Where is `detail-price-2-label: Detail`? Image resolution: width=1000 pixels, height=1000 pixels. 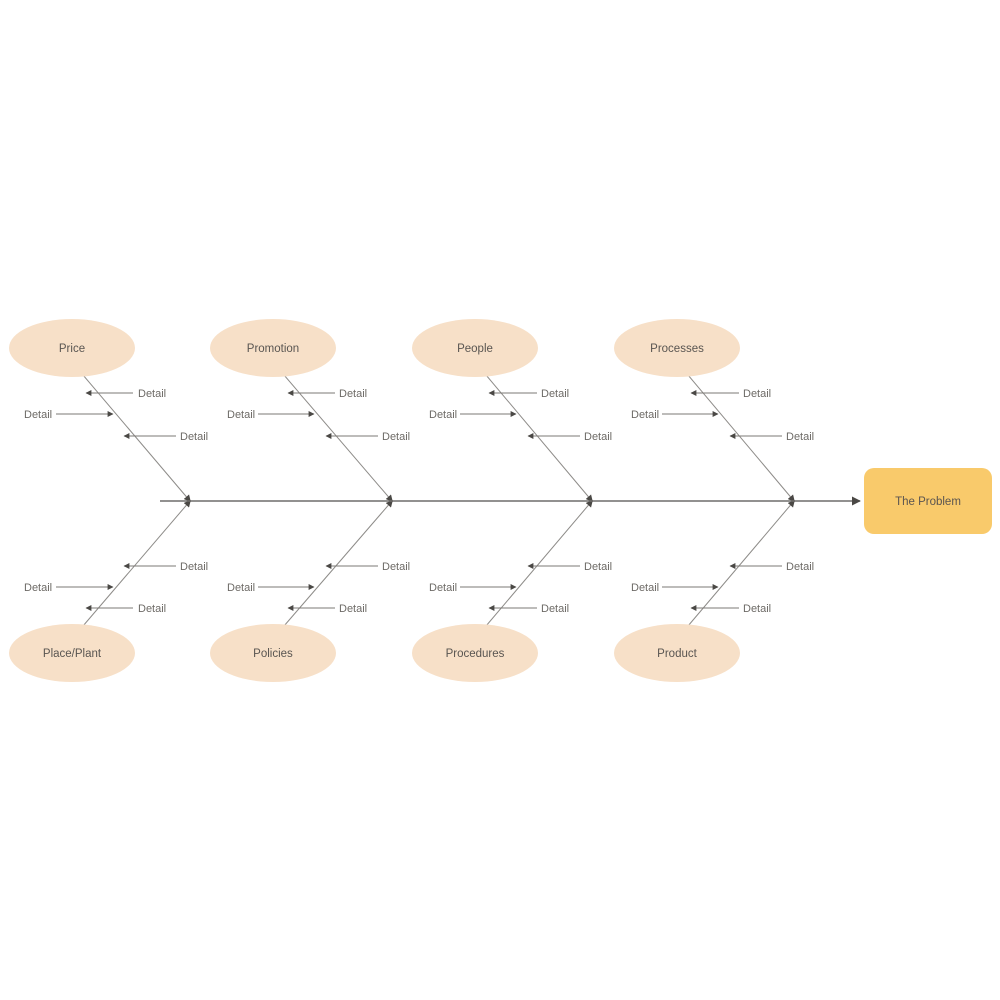 detail-price-2-label: Detail is located at coordinates (38, 415).